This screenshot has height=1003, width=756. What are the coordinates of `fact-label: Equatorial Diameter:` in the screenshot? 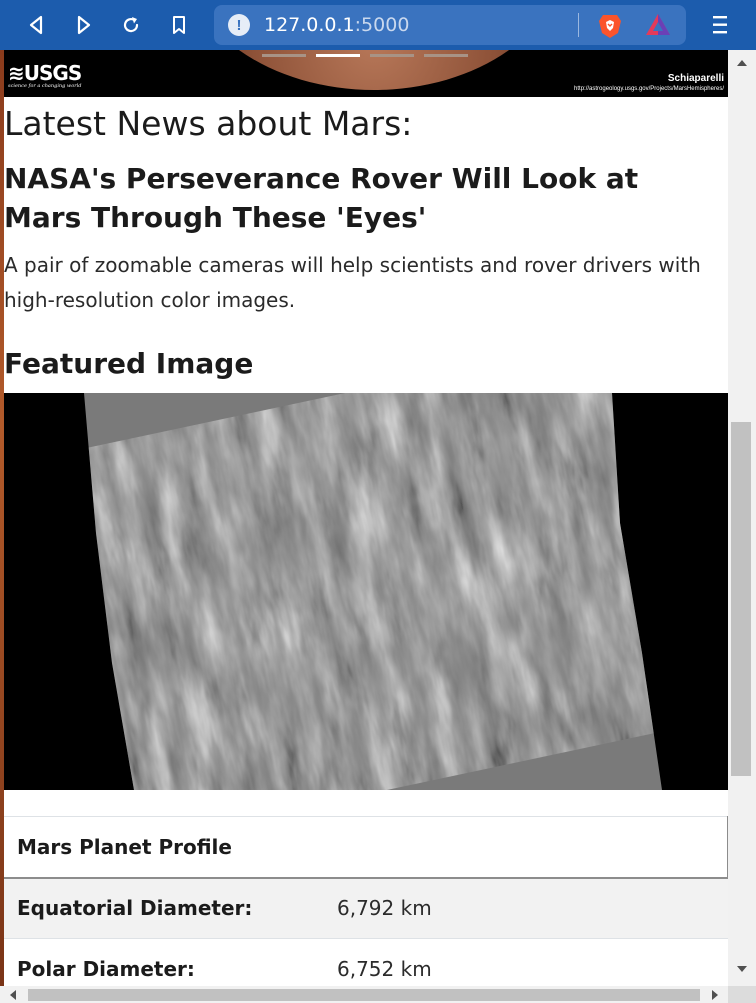 It's located at (164, 908).